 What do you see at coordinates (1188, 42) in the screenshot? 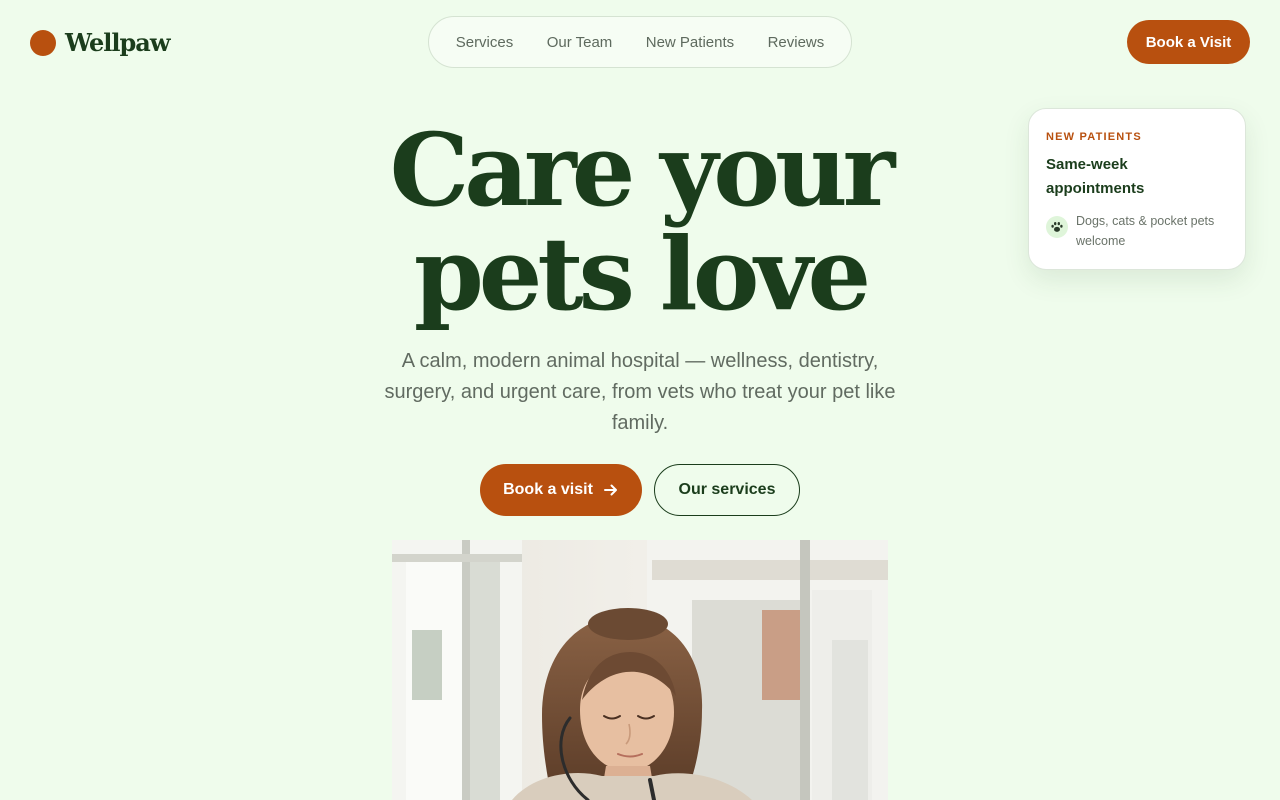
I see `book-visit-header-button: Book a Visit` at bounding box center [1188, 42].